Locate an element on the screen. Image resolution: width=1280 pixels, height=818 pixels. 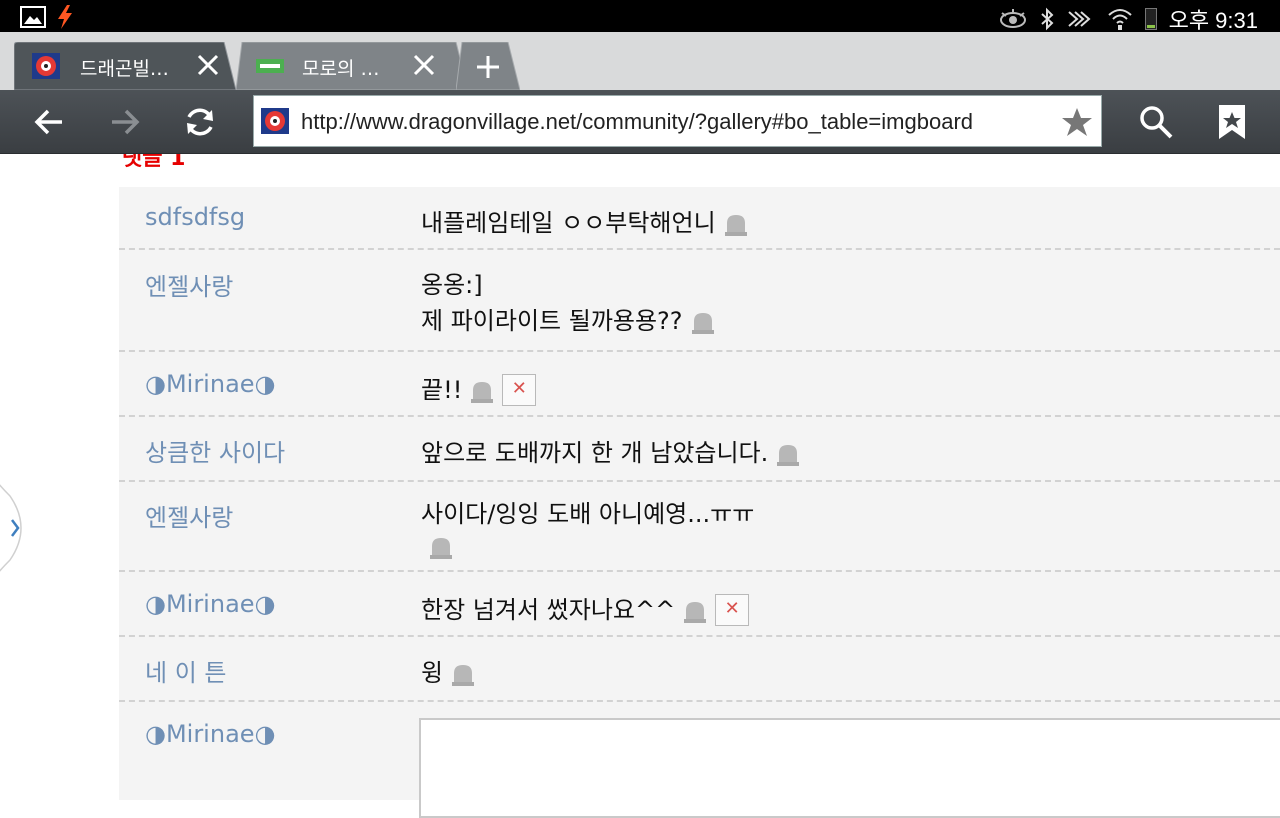
search-icon is located at coordinates (1156, 122).